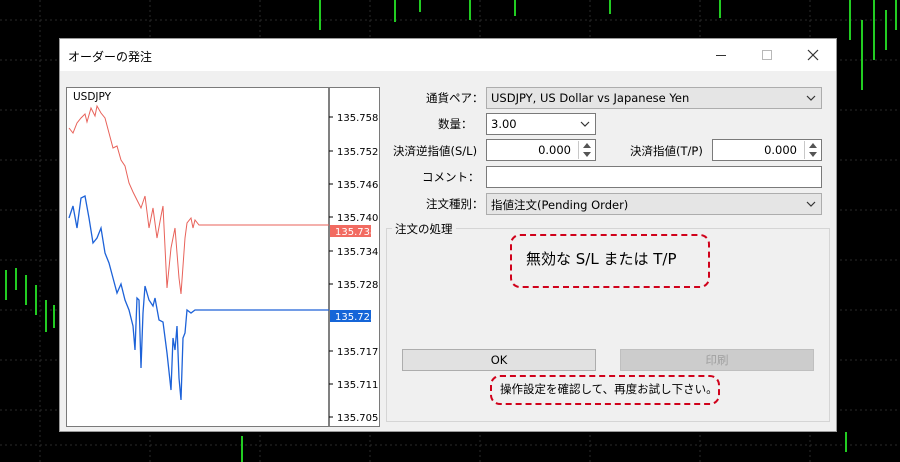  I want to click on maximize-button, so click(767, 55).